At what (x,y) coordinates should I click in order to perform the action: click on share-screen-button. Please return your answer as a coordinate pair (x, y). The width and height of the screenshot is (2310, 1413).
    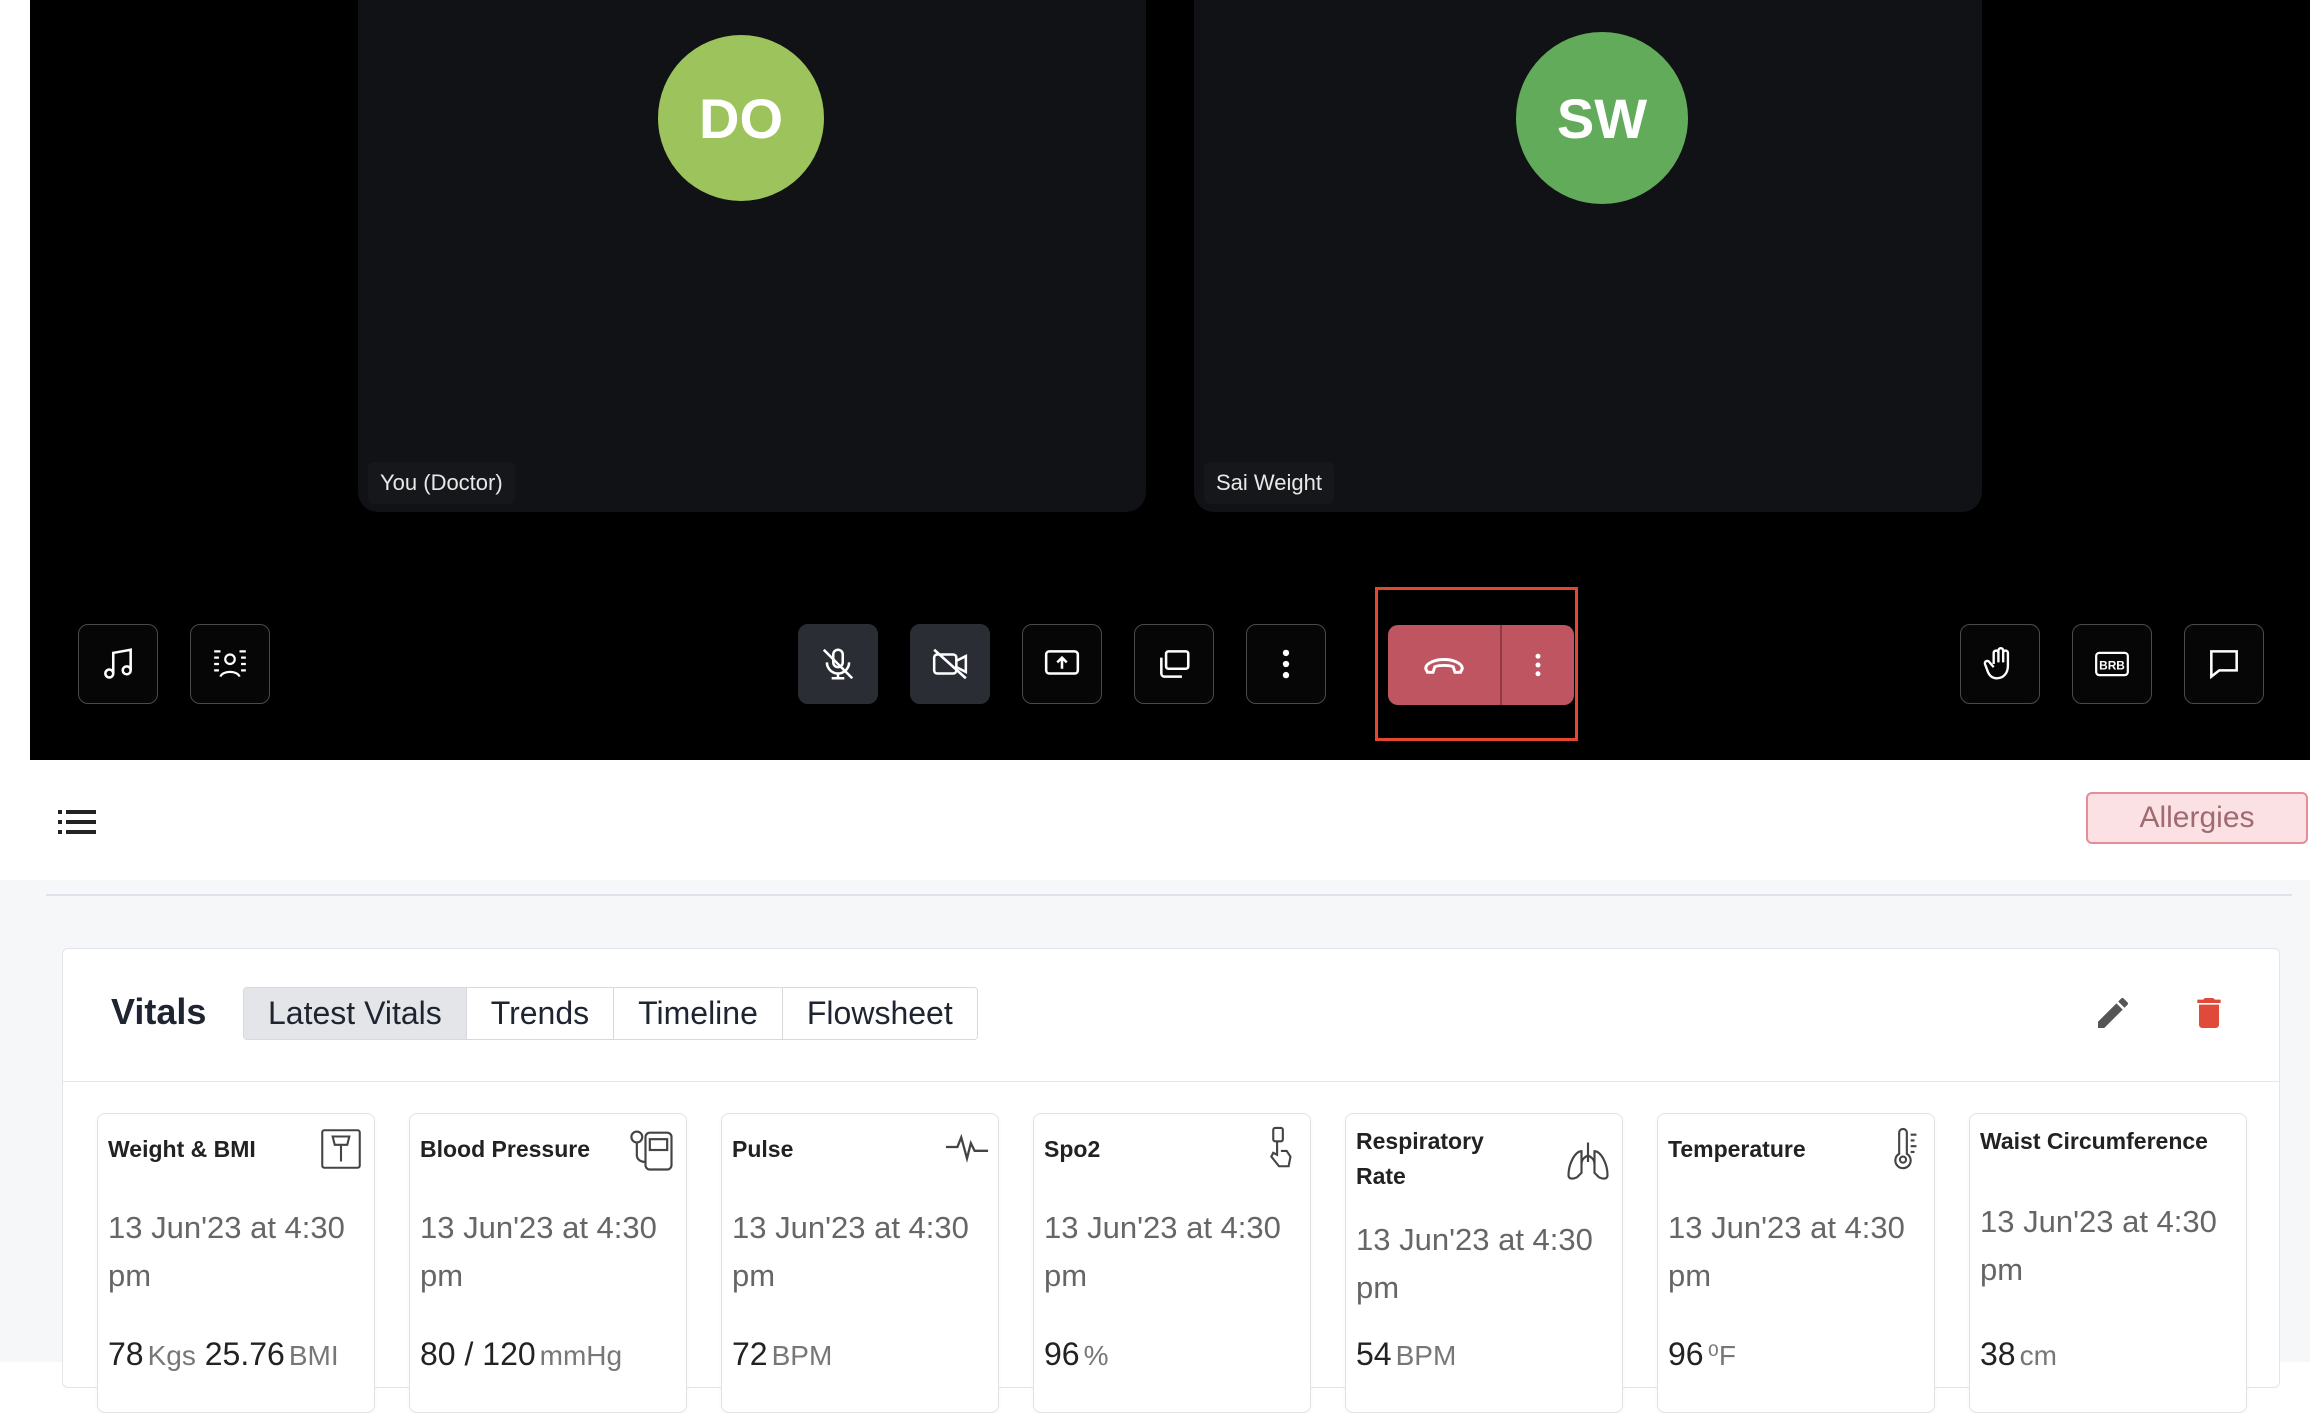
    Looking at the image, I should click on (1062, 664).